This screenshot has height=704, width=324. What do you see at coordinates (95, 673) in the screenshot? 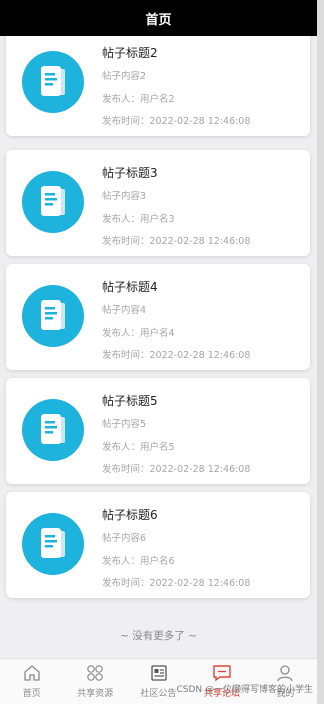
I see `grid-icon` at bounding box center [95, 673].